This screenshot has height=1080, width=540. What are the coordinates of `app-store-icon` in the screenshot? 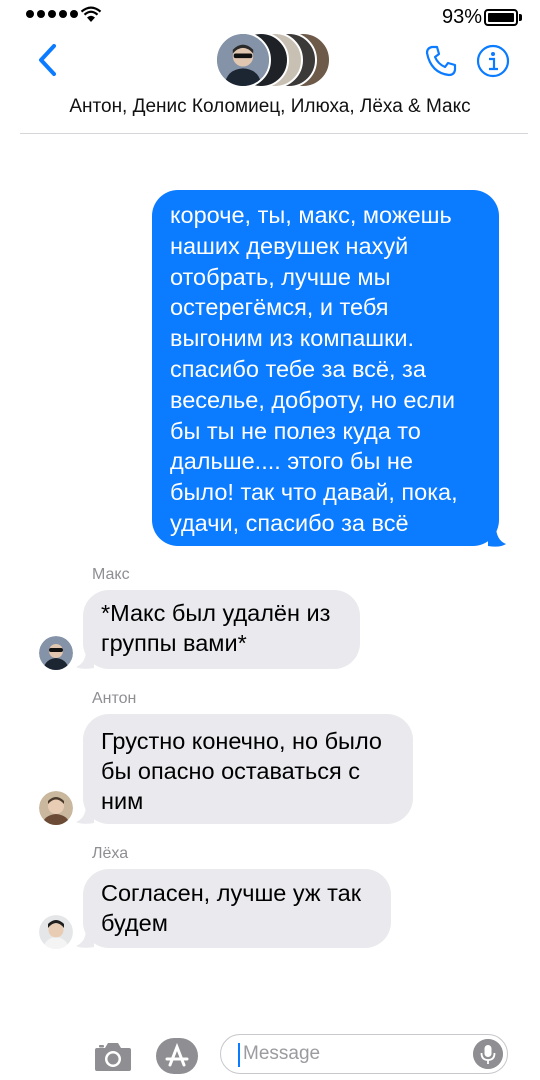 It's located at (177, 1056).